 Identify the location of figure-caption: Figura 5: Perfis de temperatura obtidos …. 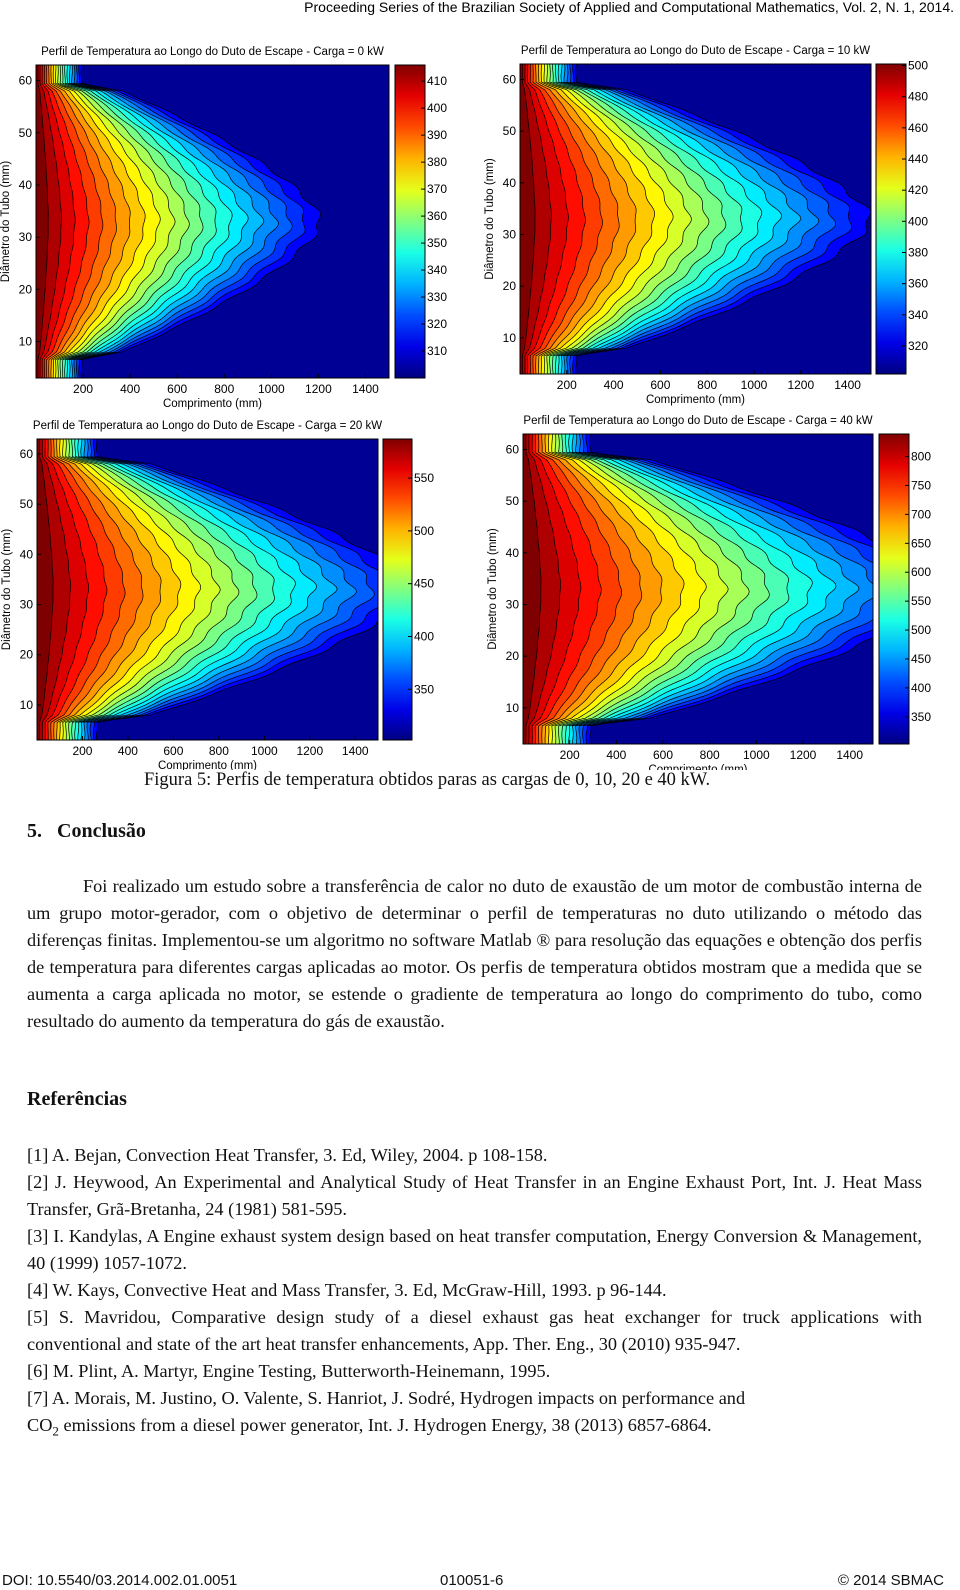
(427, 780).